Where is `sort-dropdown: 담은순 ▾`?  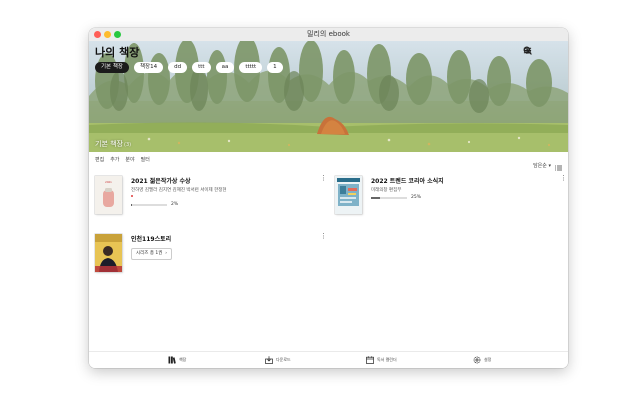 sort-dropdown: 담은순 ▾ is located at coordinates (542, 165).